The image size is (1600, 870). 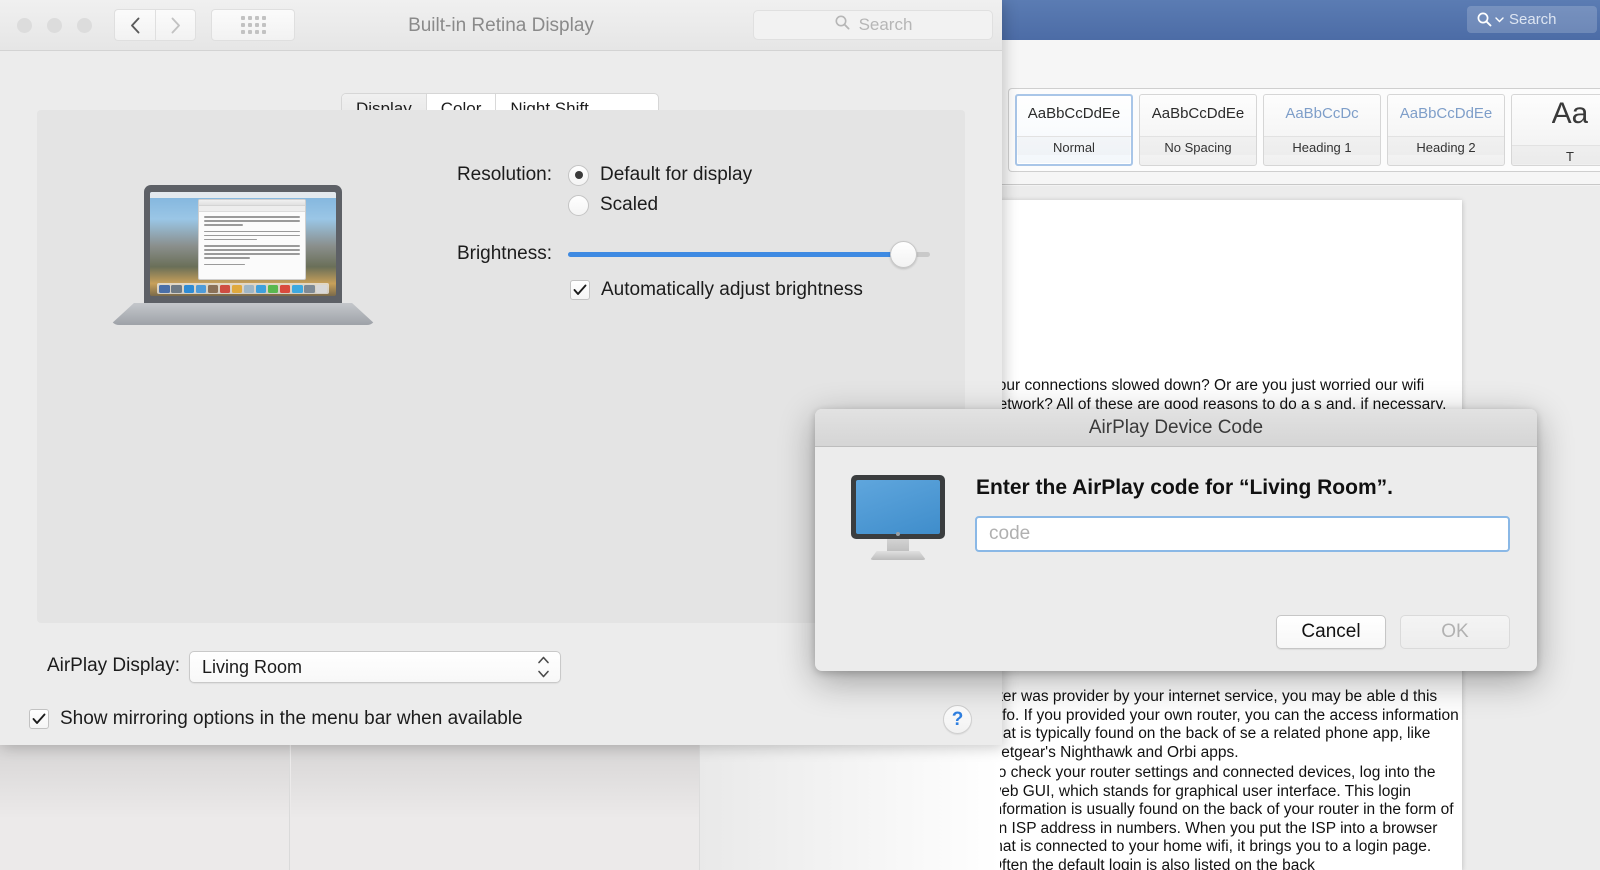 What do you see at coordinates (375, 667) in the screenshot?
I see `airplay-display-dropdown: Living Room` at bounding box center [375, 667].